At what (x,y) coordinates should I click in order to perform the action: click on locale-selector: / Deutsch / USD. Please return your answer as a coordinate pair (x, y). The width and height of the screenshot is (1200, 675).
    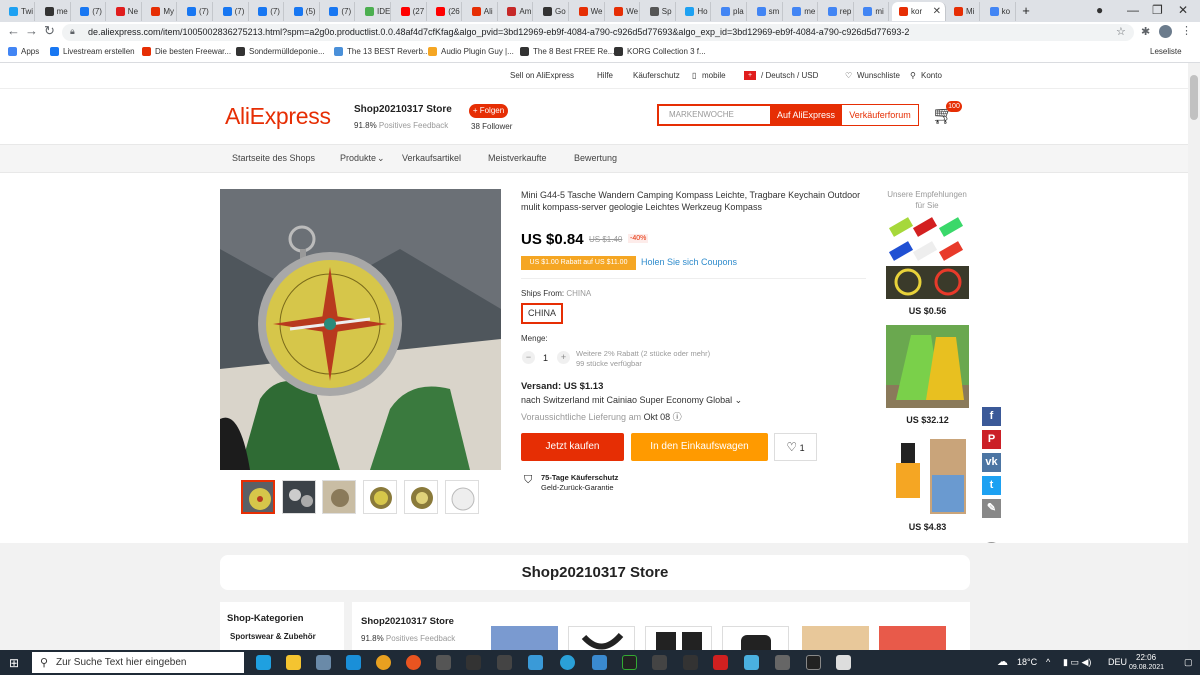
    Looking at the image, I should click on (789, 75).